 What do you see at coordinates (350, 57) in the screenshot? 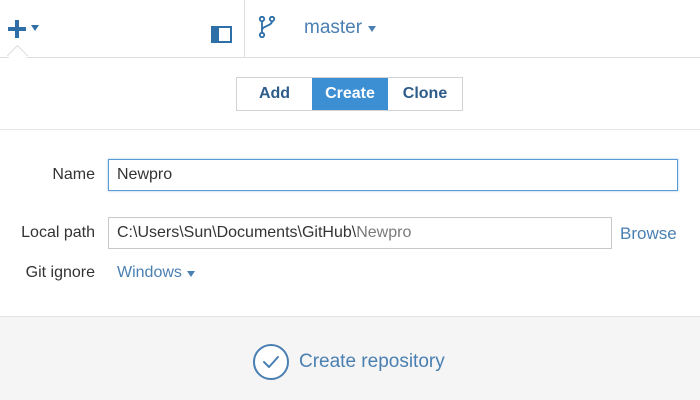
I see `toolbar-separator` at bounding box center [350, 57].